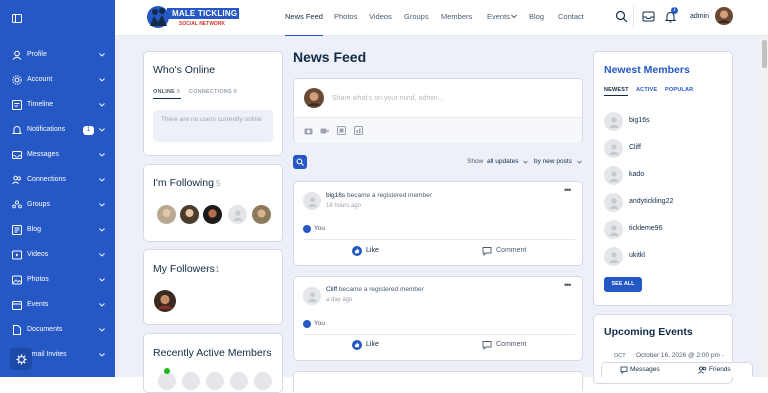 This screenshot has width=768, height=393. What do you see at coordinates (645, 228) in the screenshot?
I see `member-name: tickleme96` at bounding box center [645, 228].